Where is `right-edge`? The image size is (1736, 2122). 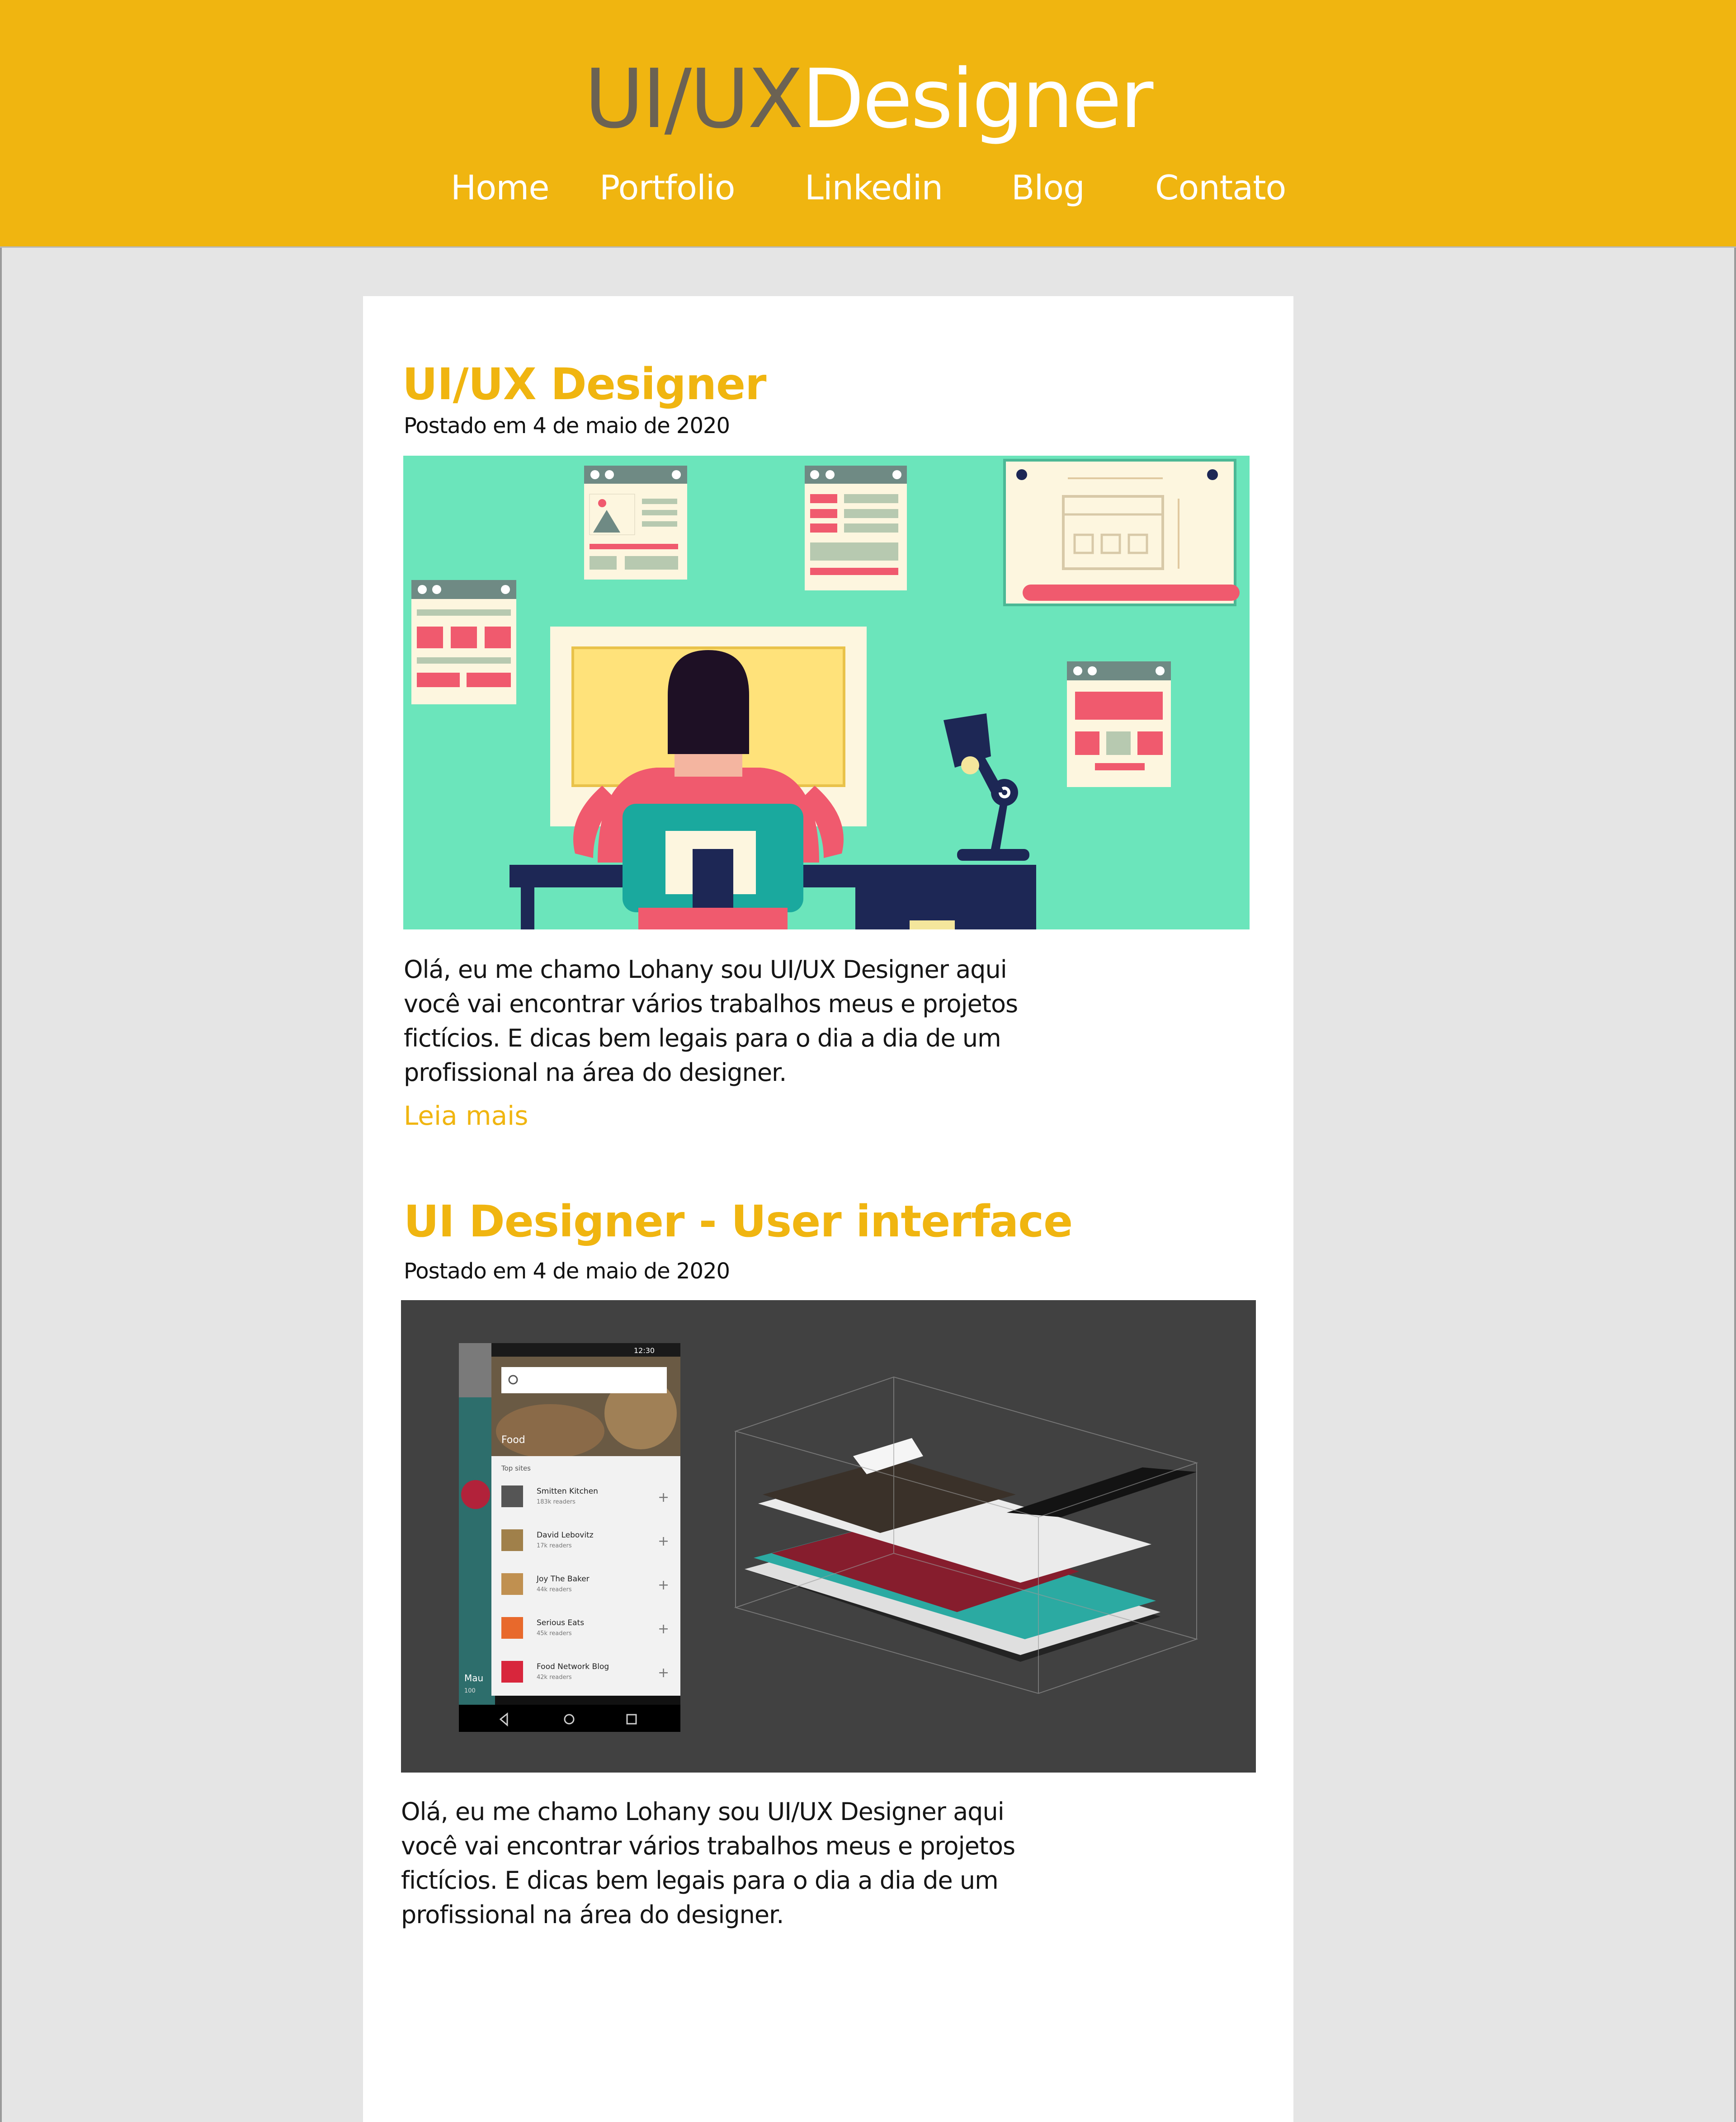
right-edge is located at coordinates (1735, 1185).